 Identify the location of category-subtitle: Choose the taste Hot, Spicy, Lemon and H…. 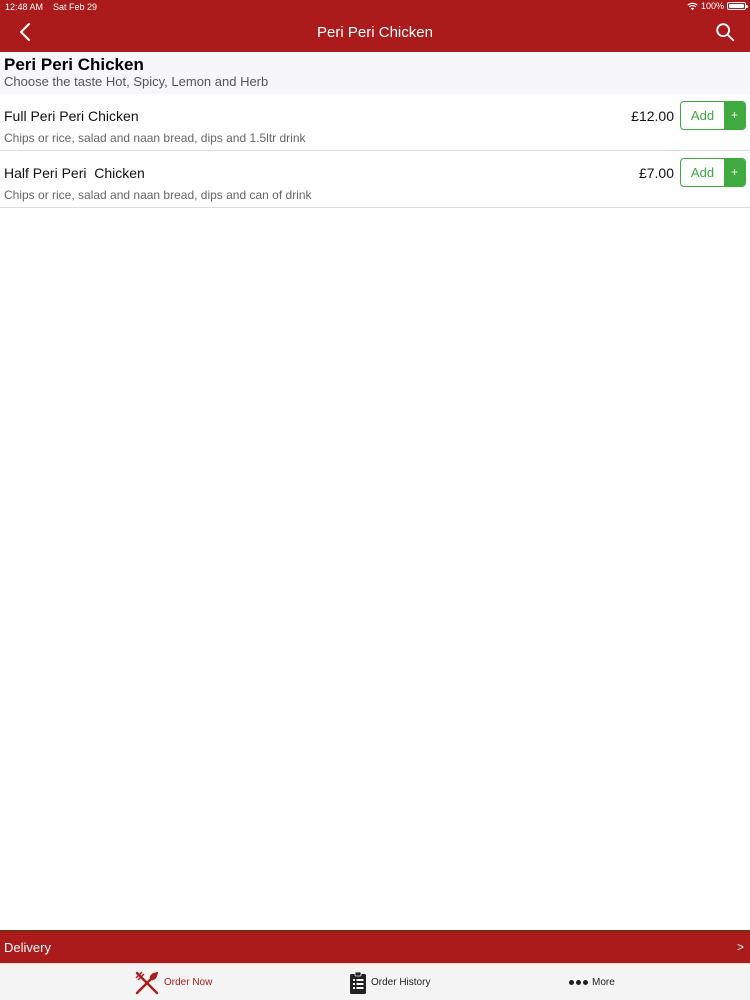
(136, 81).